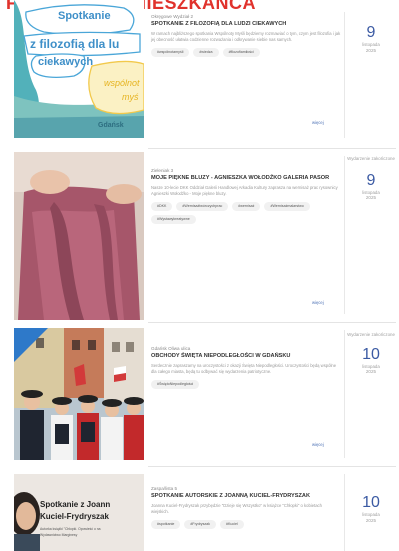 The width and height of the screenshot is (399, 551). What do you see at coordinates (202, 206) in the screenshot?
I see `tag-chip: #Wernisażtwórczychprac` at bounding box center [202, 206].